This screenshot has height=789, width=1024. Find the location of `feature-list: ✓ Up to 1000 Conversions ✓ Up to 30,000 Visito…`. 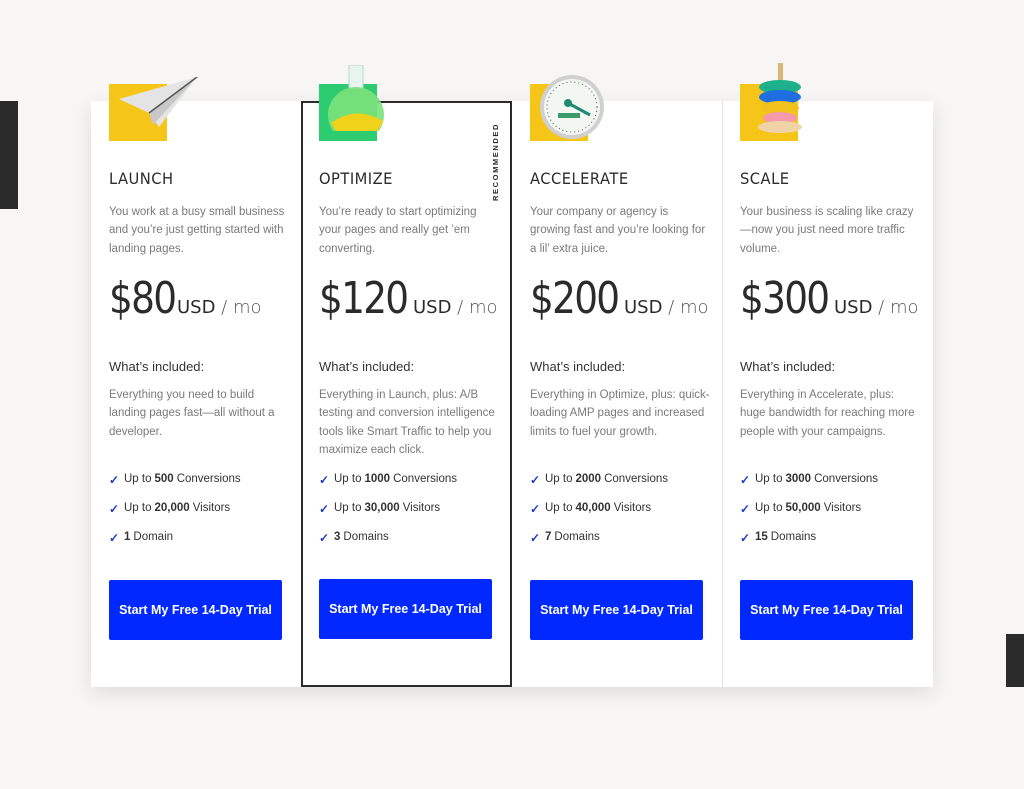

feature-list: ✓ Up to 1000 Conversions ✓ Up to 30,000 Visito… is located at coordinates (388, 516).